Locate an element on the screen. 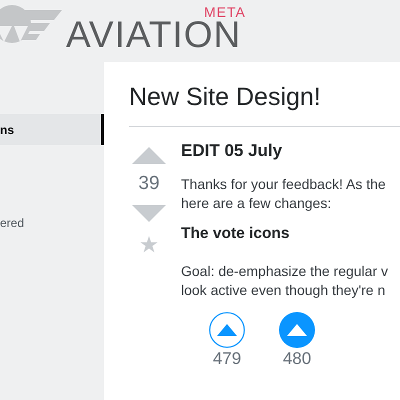 The image size is (400, 400). post-title: New Site Design! is located at coordinates (225, 97).